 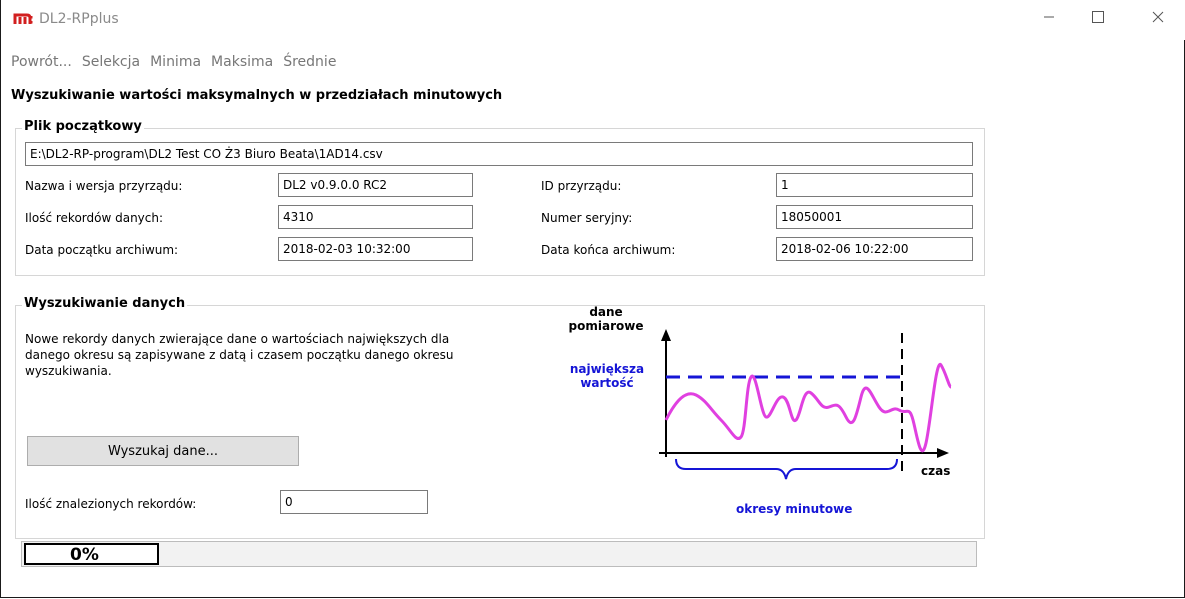 I want to click on minimize-button, so click(x=1049, y=17).